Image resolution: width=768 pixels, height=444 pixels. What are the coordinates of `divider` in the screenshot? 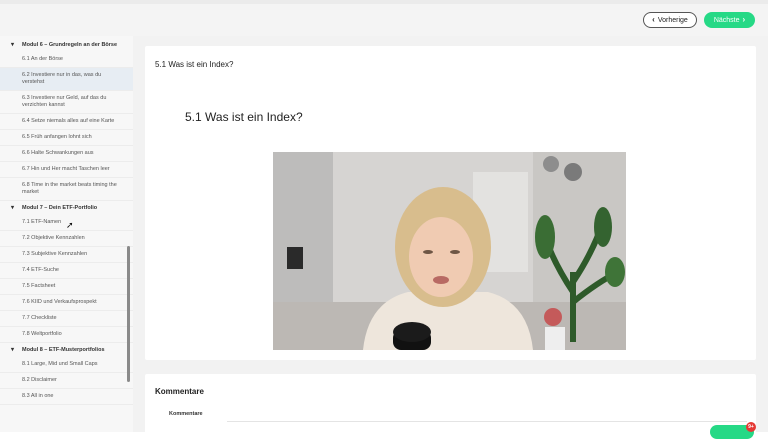 It's located at (487, 421).